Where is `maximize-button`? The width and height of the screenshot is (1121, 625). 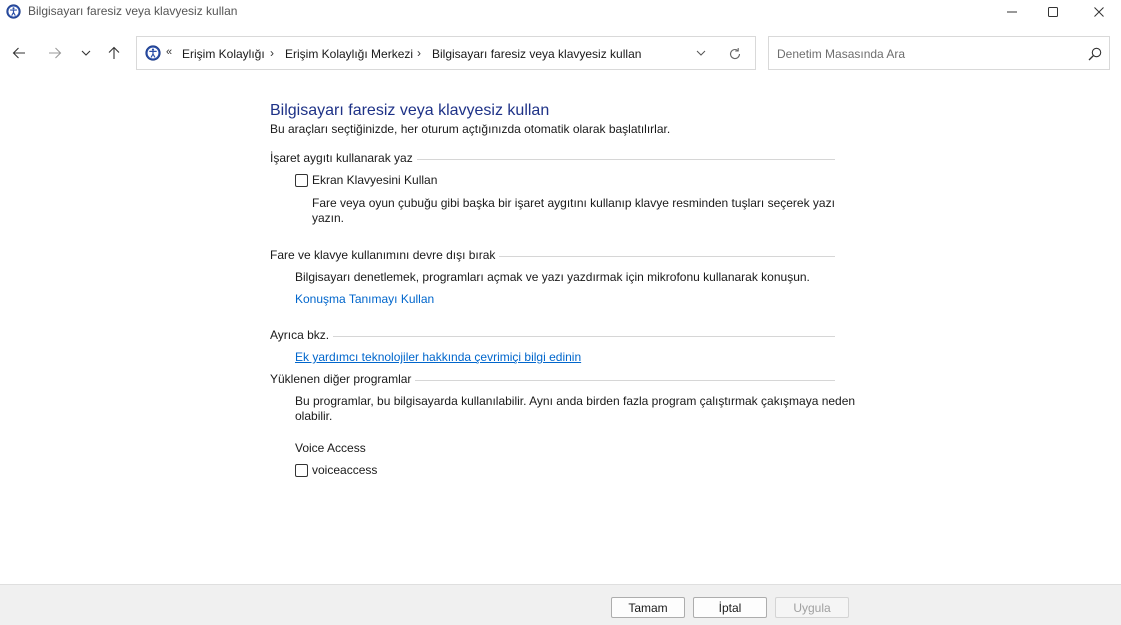
maximize-button is located at coordinates (1053, 12).